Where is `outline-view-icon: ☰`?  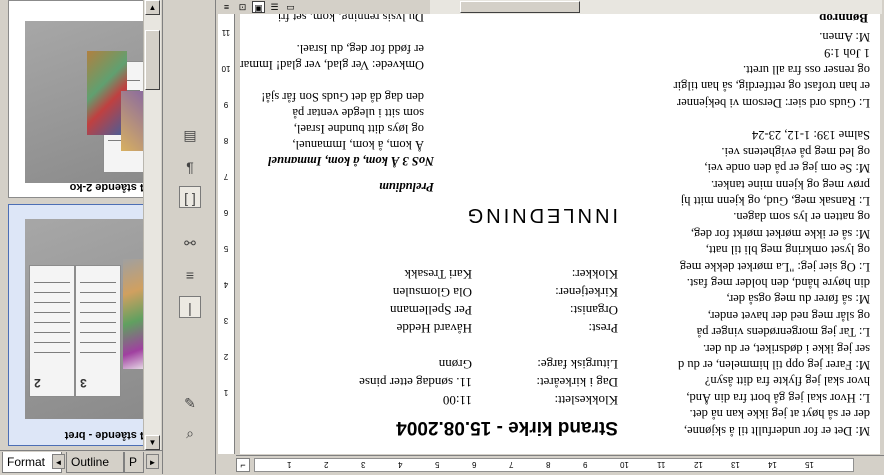 outline-view-icon: ☰ is located at coordinates (274, 7).